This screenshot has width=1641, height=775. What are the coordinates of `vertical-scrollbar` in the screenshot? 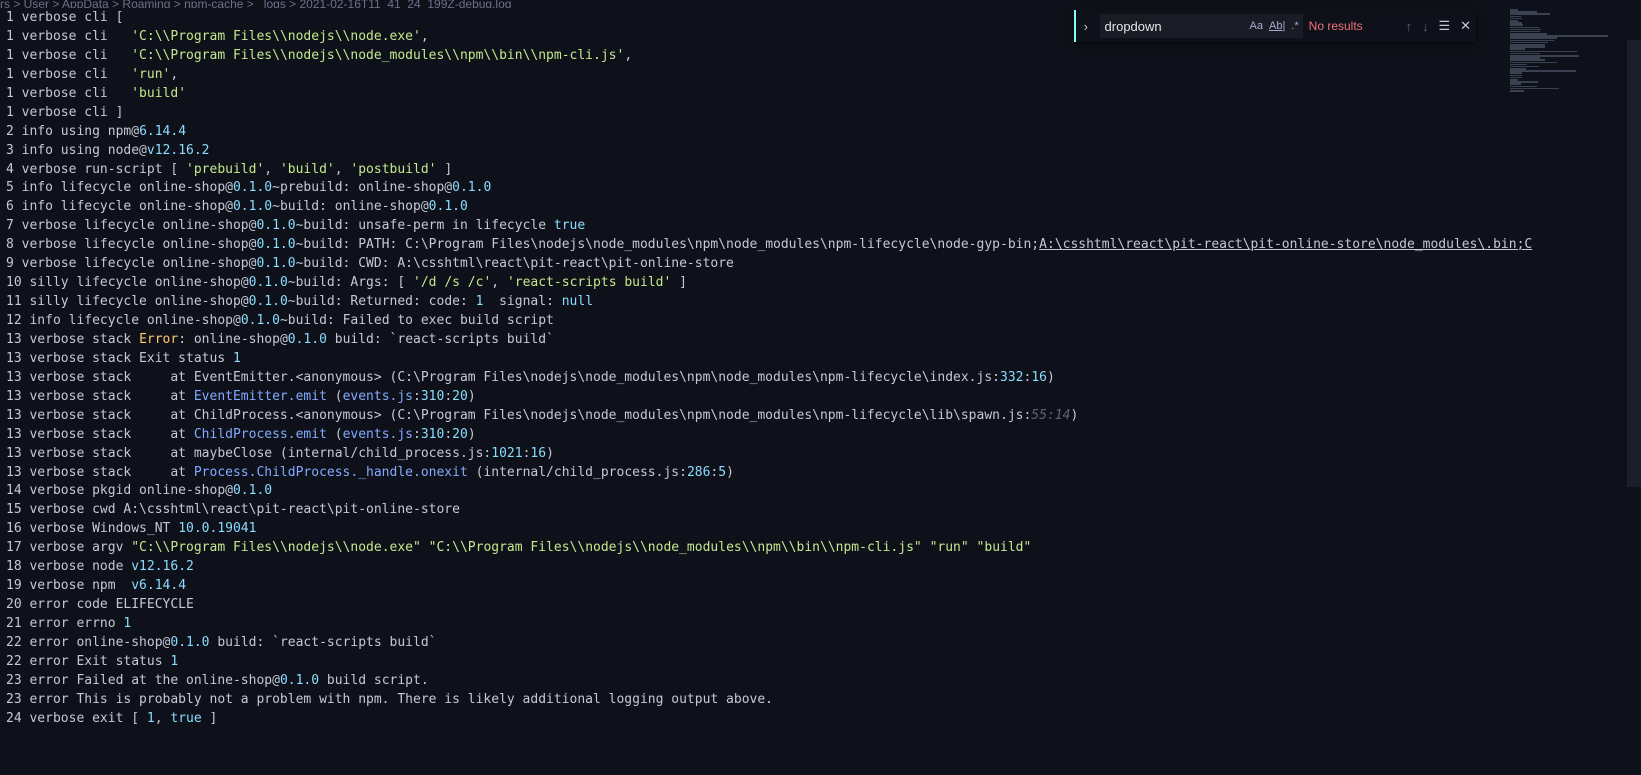 It's located at (1634, 263).